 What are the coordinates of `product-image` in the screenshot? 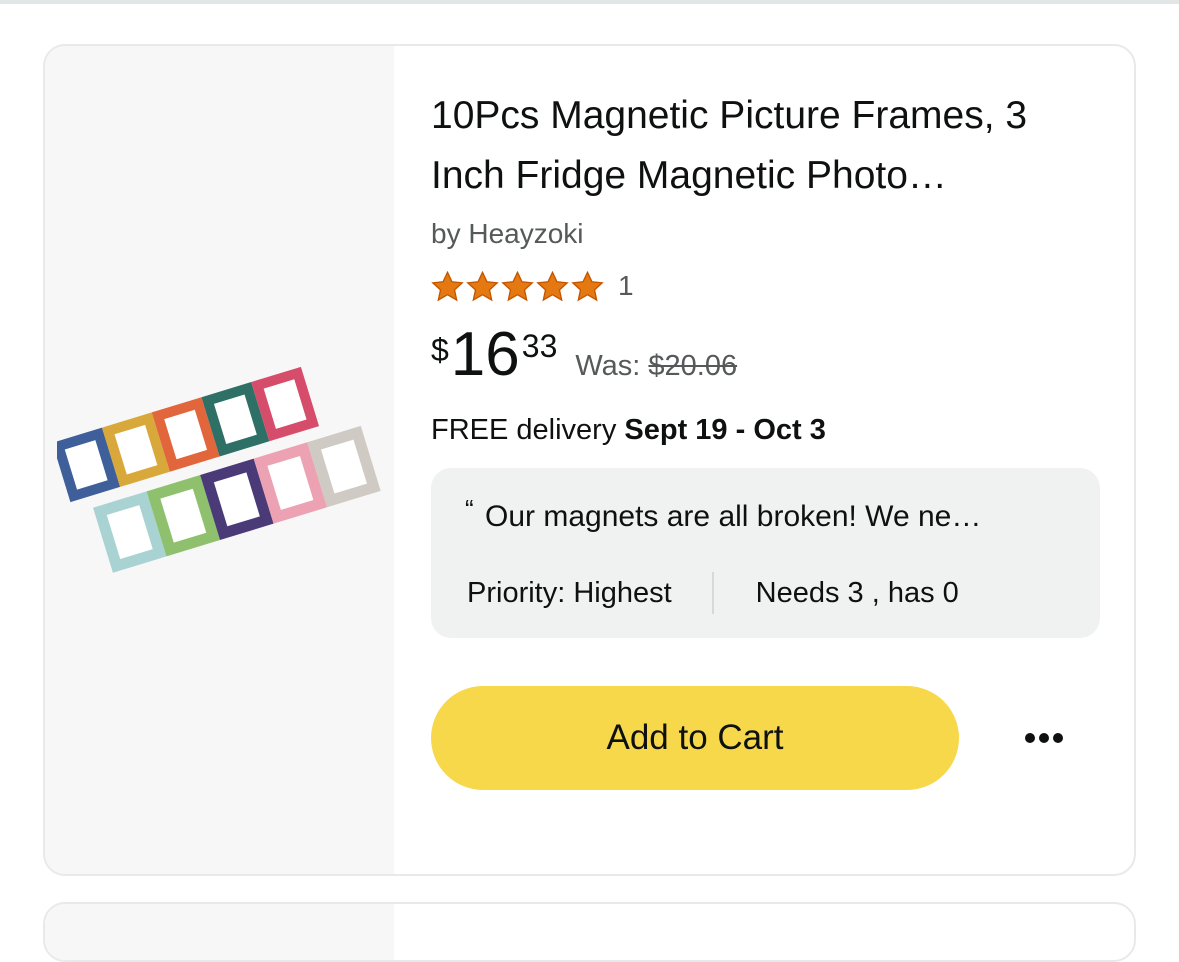 It's located at (222, 461).